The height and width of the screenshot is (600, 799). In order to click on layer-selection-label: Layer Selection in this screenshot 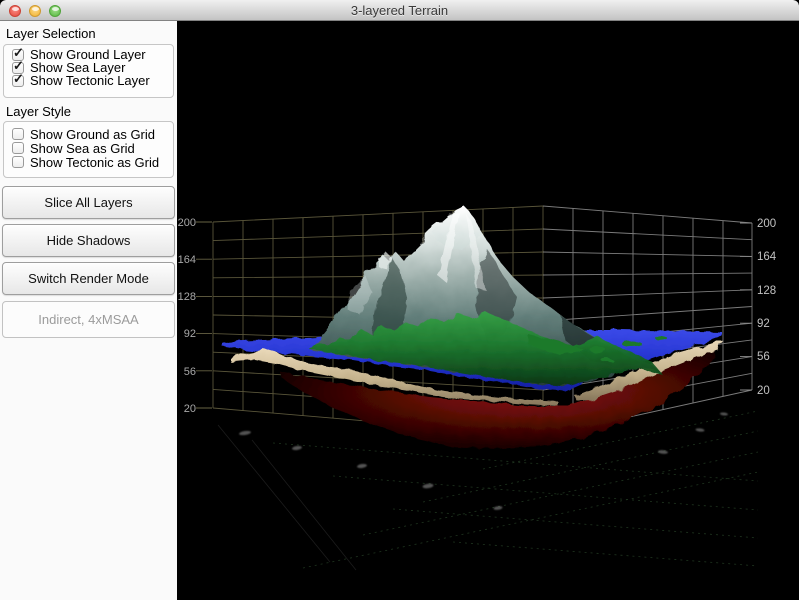, I will do `click(51, 33)`.